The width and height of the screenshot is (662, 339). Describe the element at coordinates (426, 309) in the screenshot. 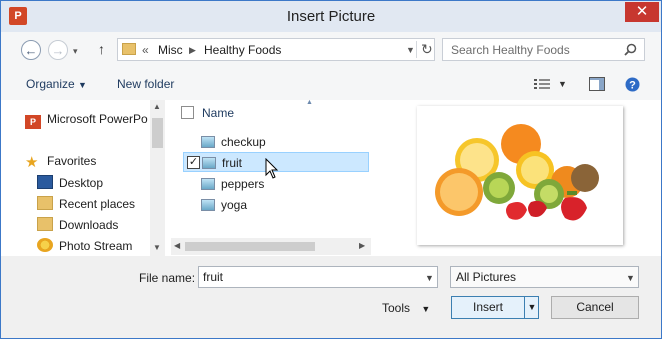

I see `tools-dropdown-icon: ▼` at that location.